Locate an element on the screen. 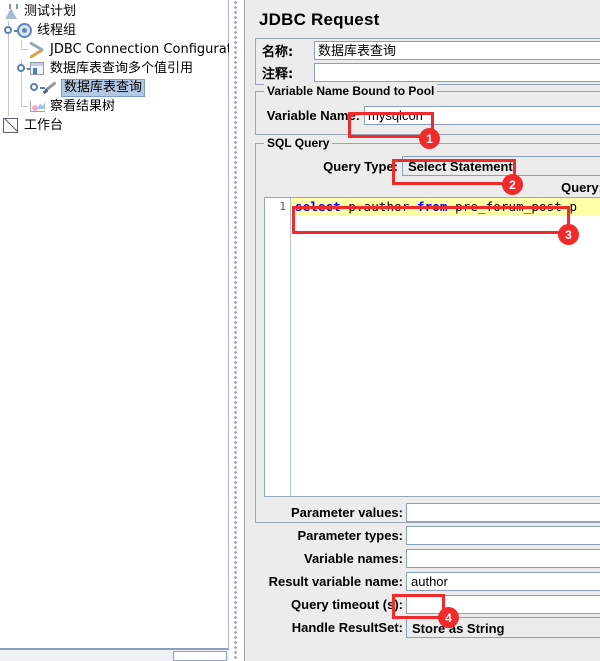  tree-item-label: JDBC Connection Configuration is located at coordinates (147, 49).